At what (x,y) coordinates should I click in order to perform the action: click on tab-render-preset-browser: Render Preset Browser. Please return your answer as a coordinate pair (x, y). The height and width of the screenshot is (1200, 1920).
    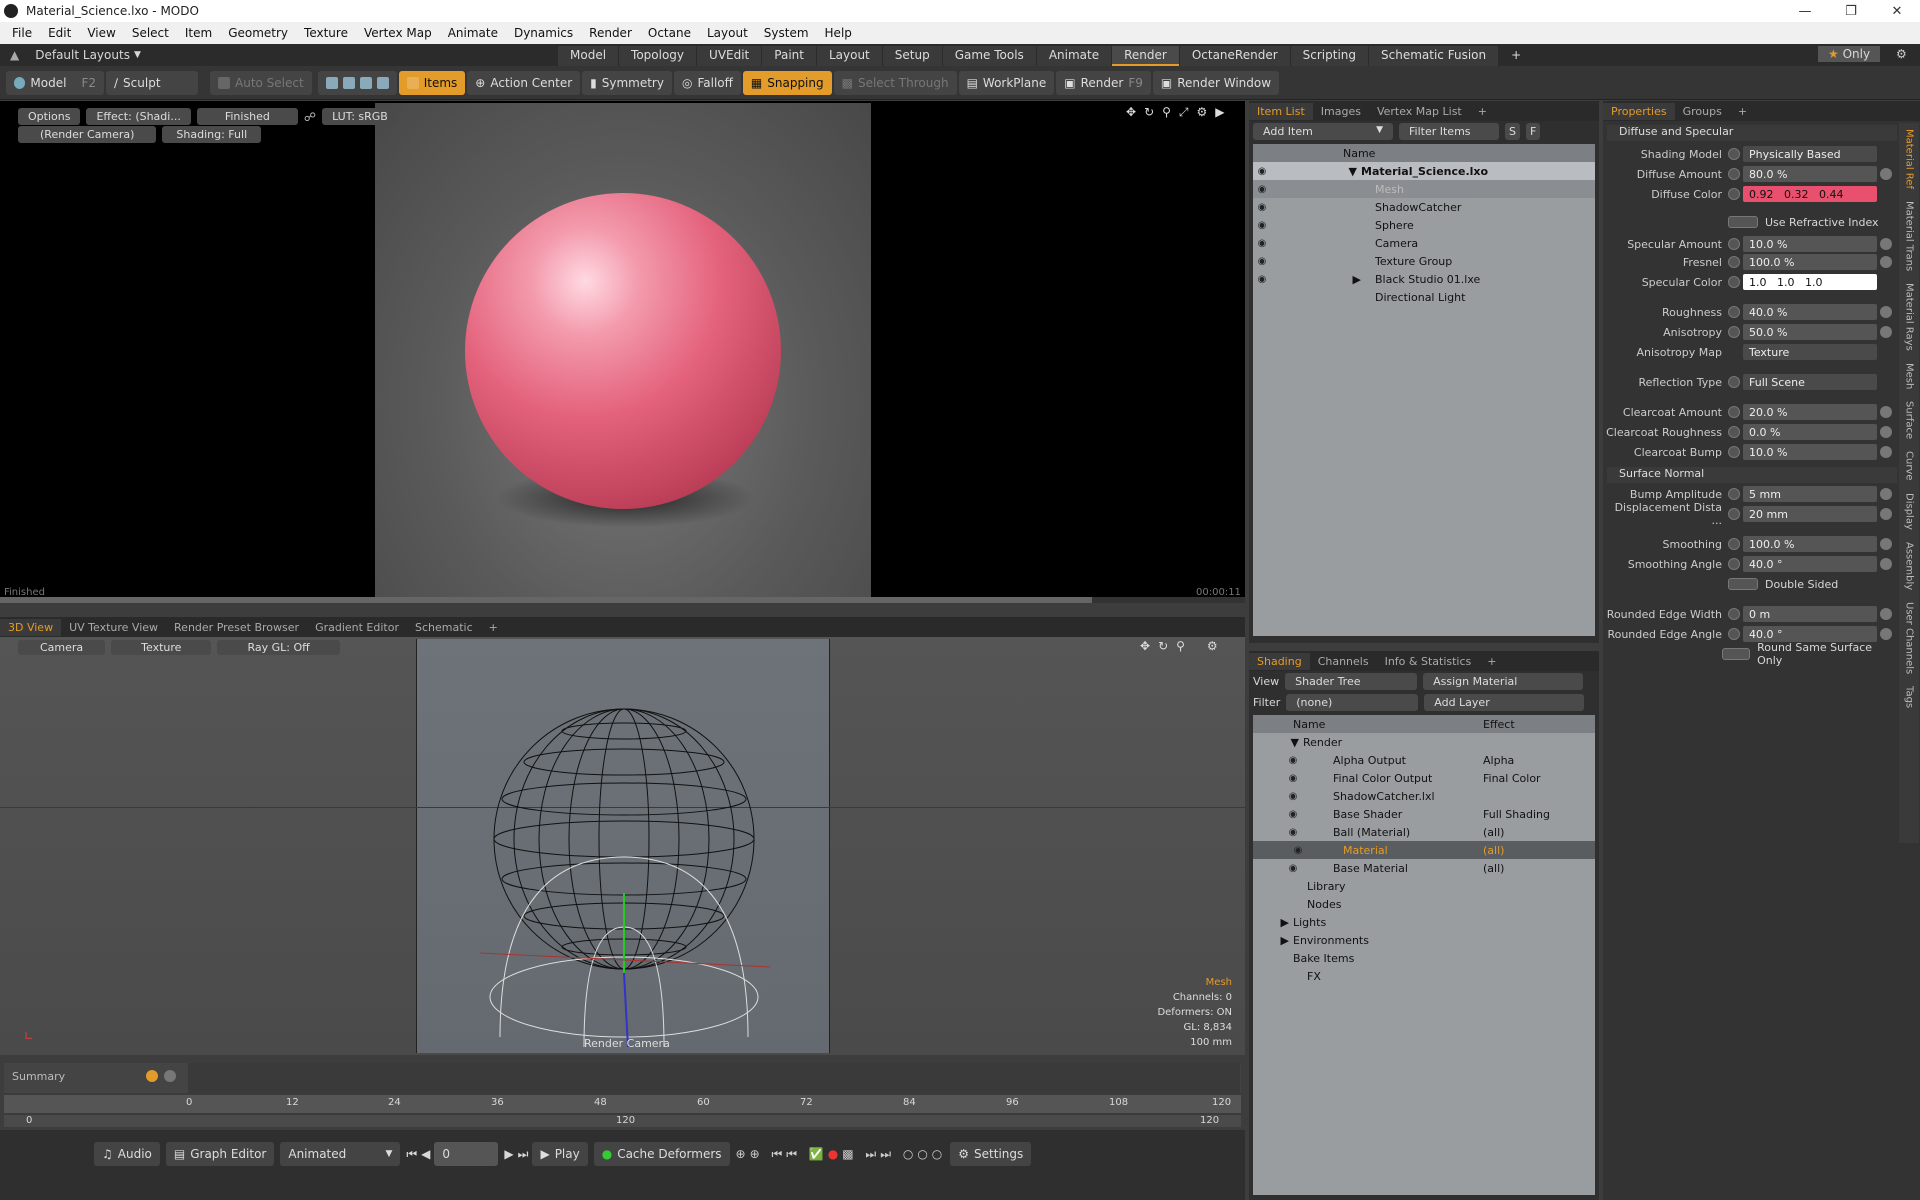
    Looking at the image, I should click on (236, 627).